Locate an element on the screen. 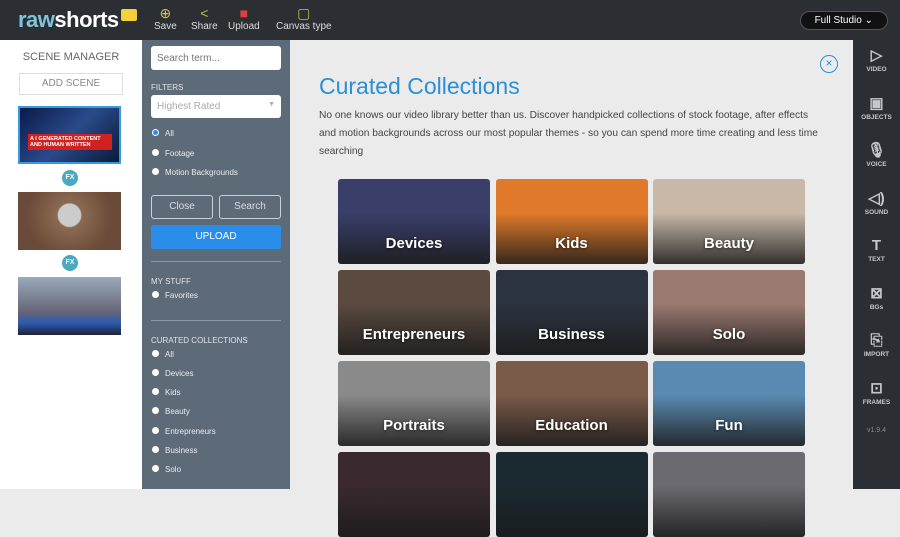  radio-curated-beauty: Beauty is located at coordinates (171, 411).